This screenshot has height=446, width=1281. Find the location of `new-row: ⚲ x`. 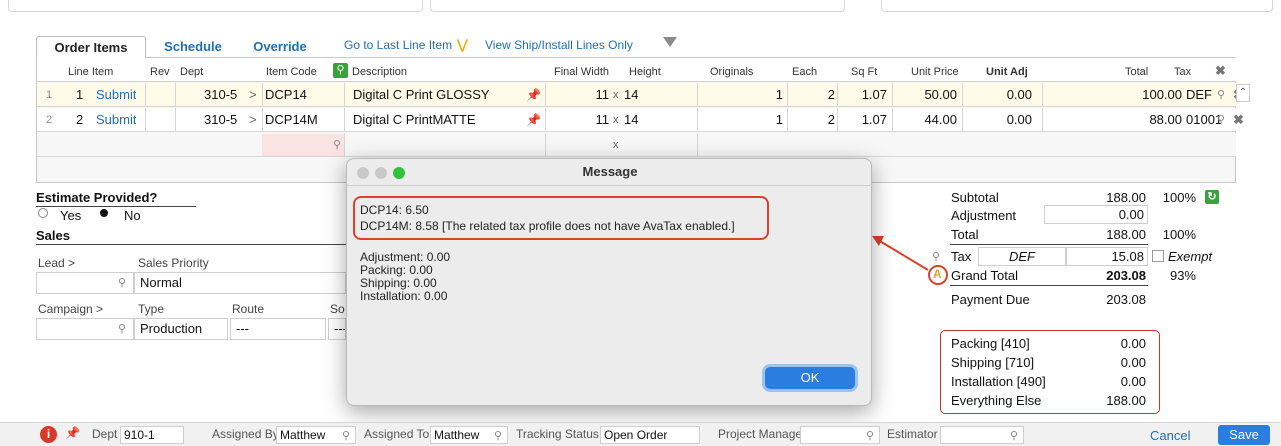

new-row: ⚲ x is located at coordinates (636, 145).